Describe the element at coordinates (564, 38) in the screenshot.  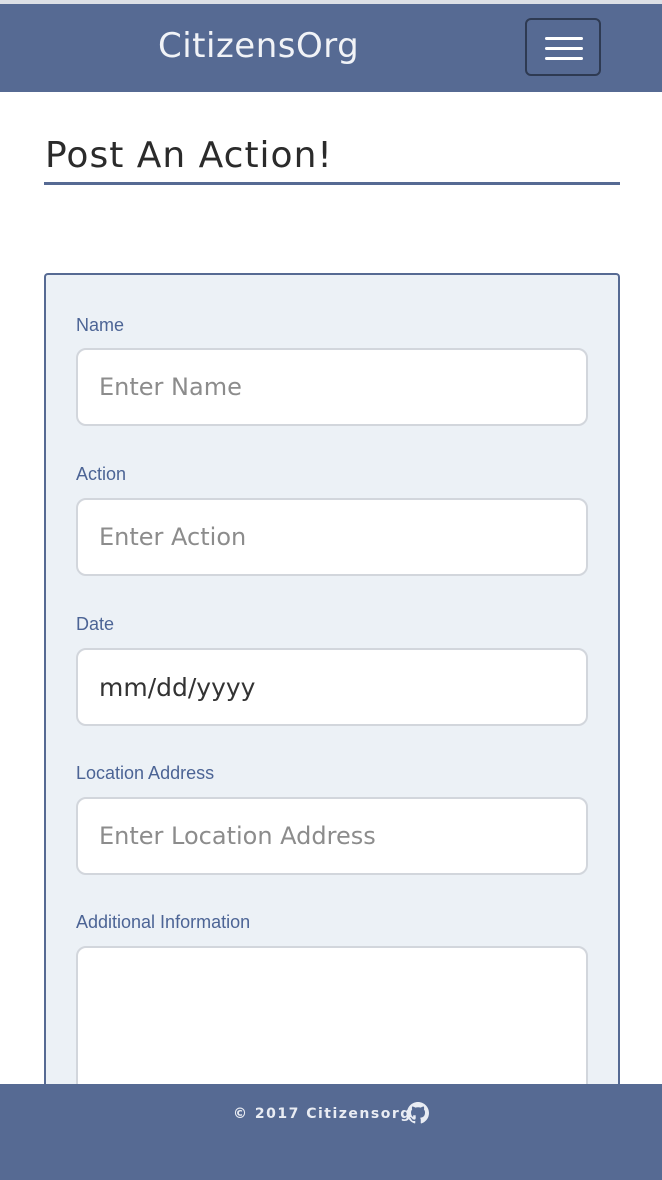
I see `hamburger-menu-icon` at that location.